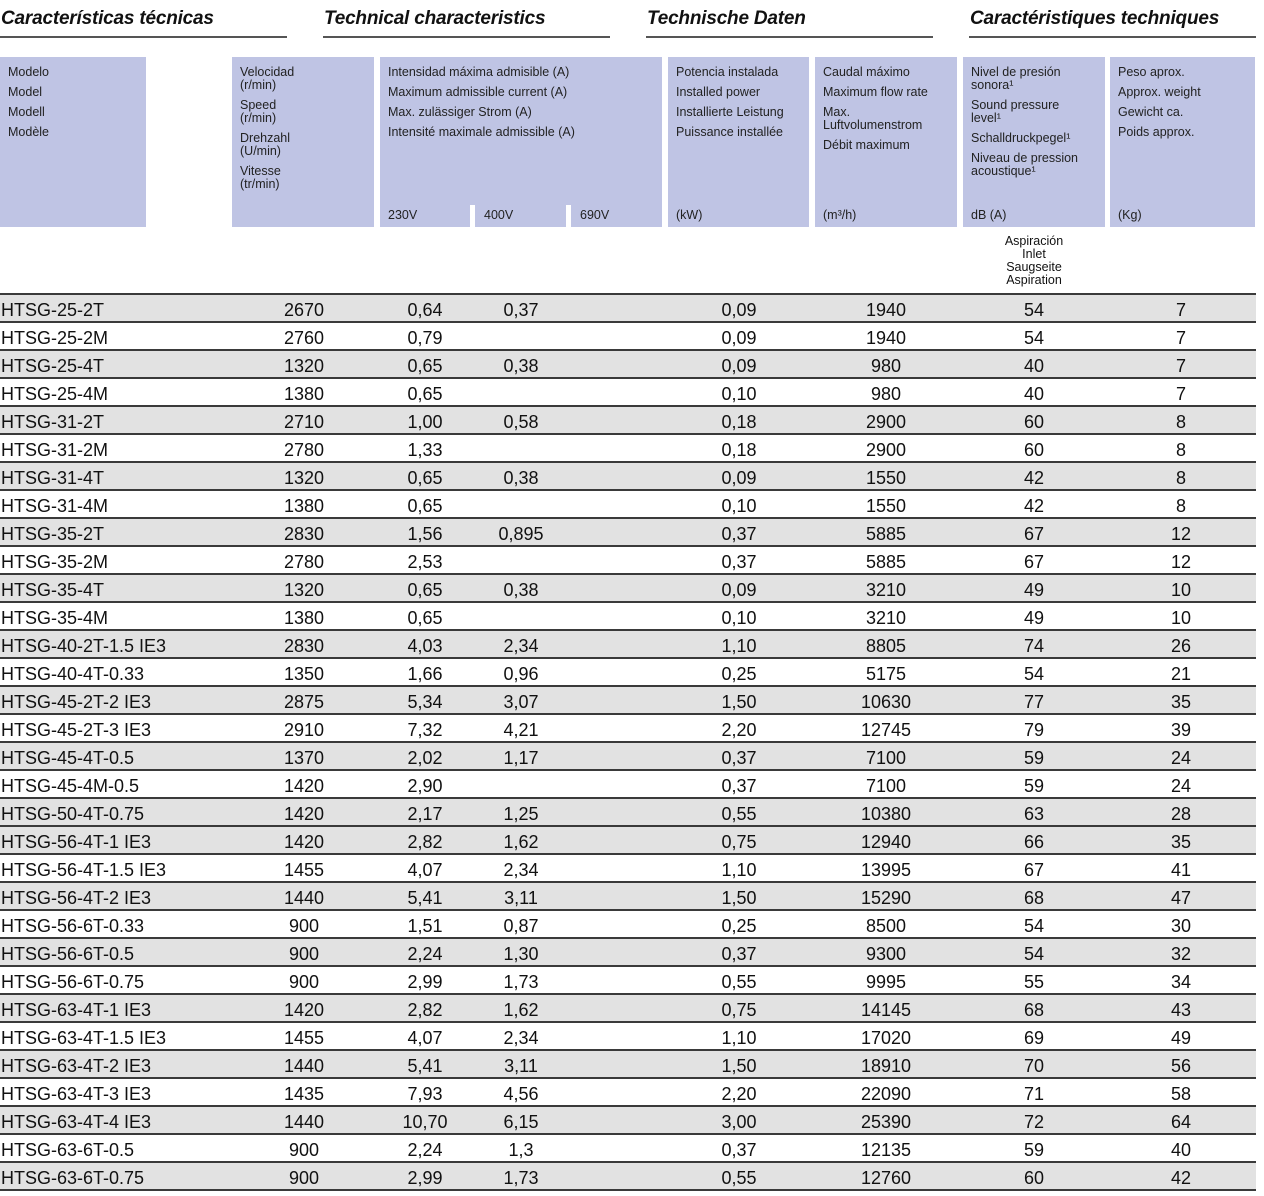  Describe the element at coordinates (1181, 646) in the screenshot. I see `cell-weight: 26` at that location.